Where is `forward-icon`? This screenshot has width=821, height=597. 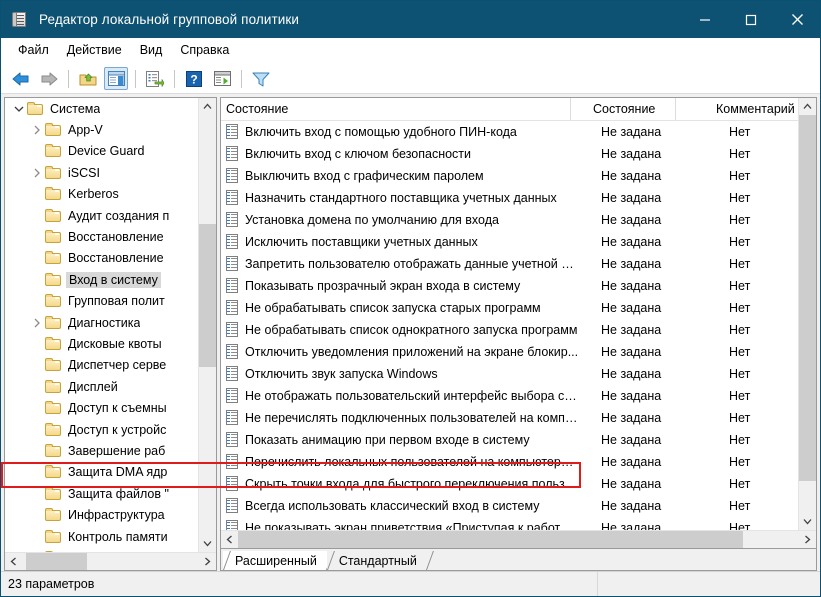
forward-icon is located at coordinates (49, 78).